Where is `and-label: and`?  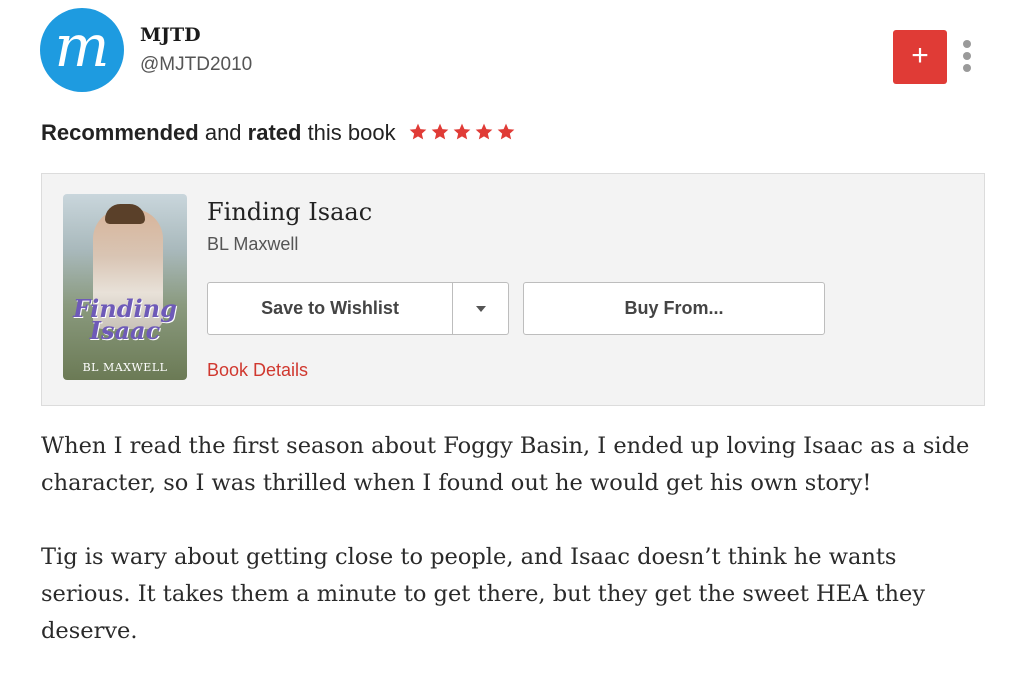
and-label: and is located at coordinates (223, 132).